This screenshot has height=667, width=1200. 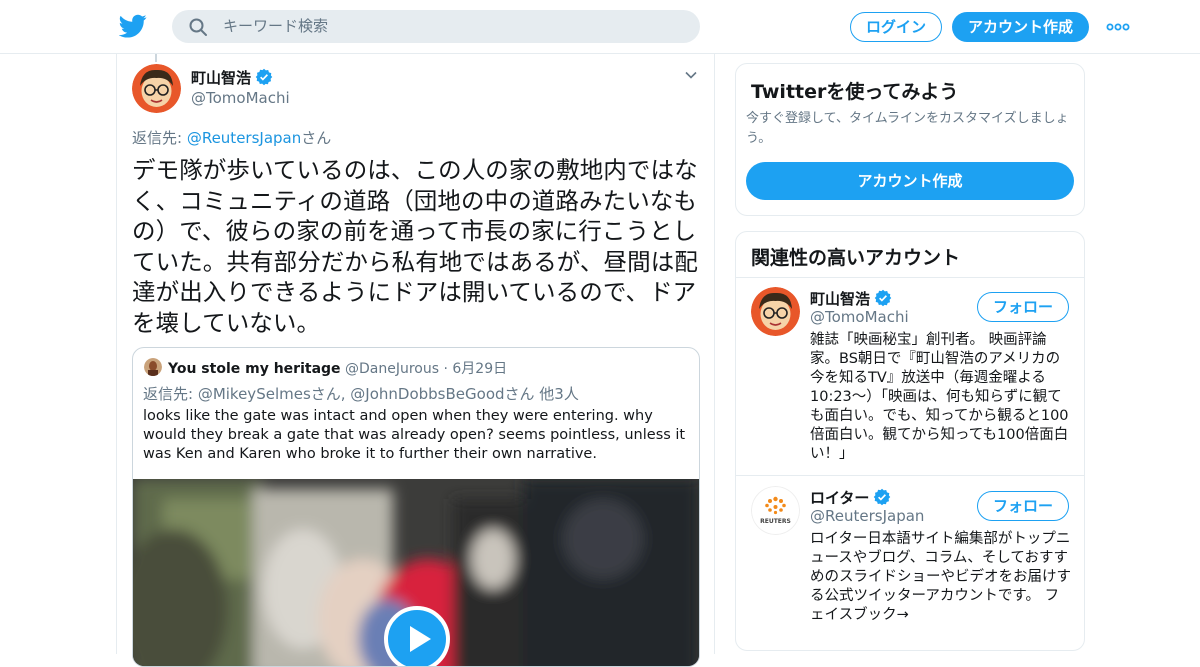 I want to click on video-thumbnail, so click(x=416, y=573).